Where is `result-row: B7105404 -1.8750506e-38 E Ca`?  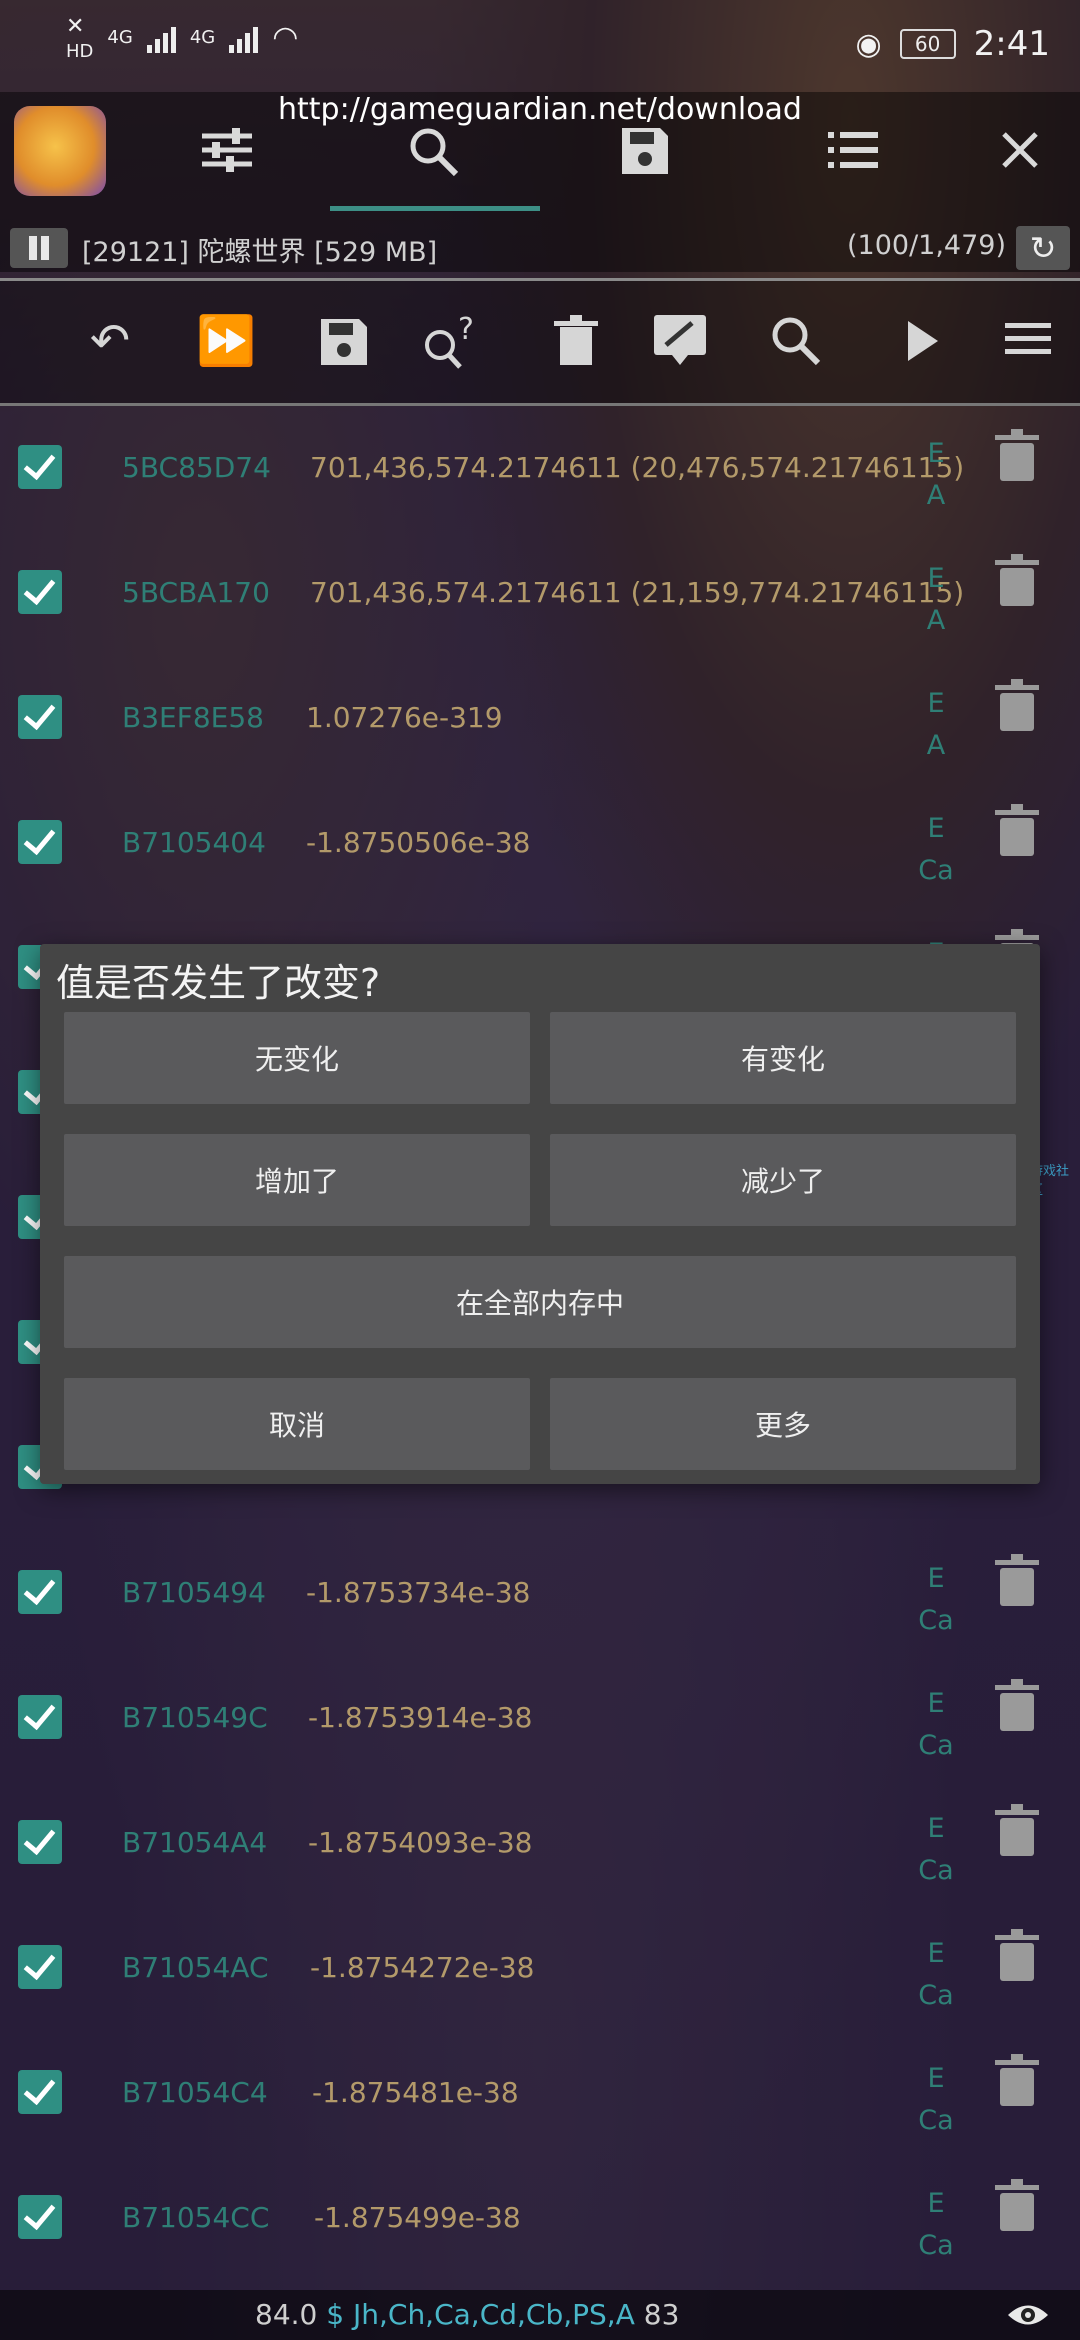
result-row: B7105404 -1.8750506e-38 E Ca is located at coordinates (540, 842).